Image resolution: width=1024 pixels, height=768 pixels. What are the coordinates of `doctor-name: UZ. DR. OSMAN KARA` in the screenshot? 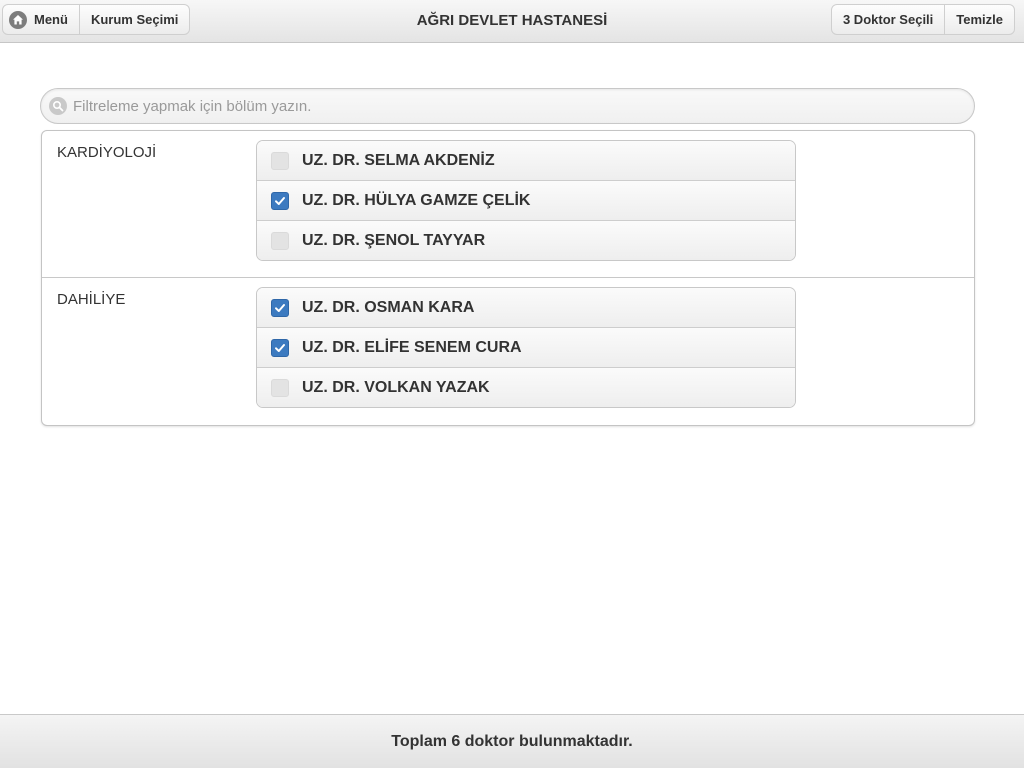 It's located at (388, 307).